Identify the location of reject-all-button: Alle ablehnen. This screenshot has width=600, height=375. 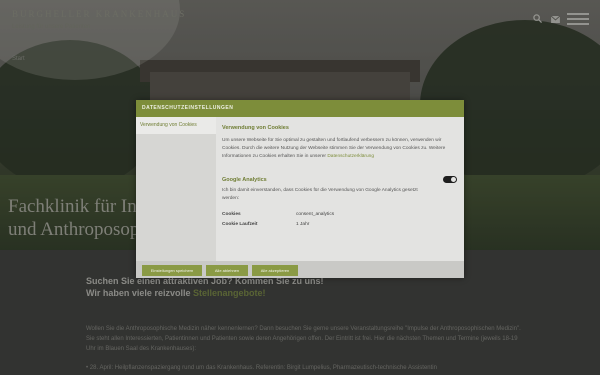
(227, 270).